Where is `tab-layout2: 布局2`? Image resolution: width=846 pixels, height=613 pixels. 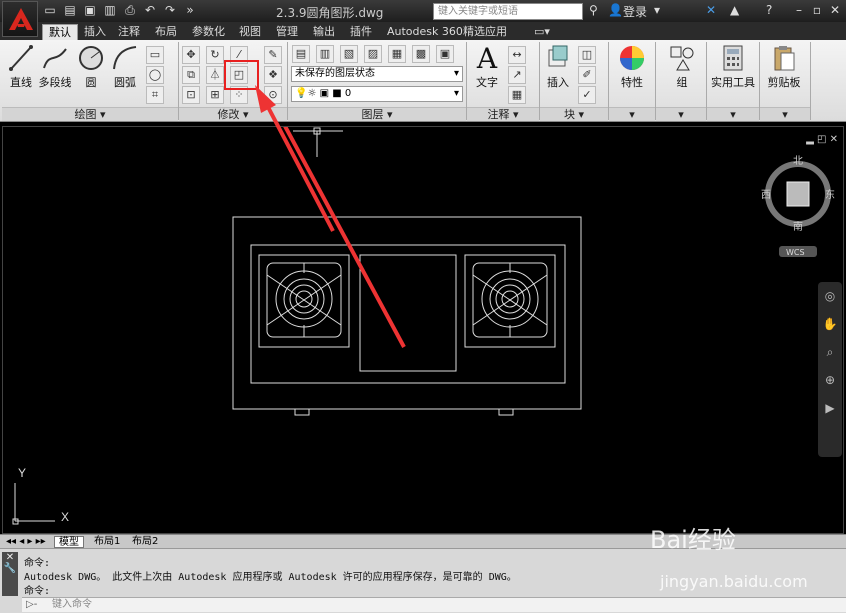 tab-layout2: 布局2 is located at coordinates (145, 542).